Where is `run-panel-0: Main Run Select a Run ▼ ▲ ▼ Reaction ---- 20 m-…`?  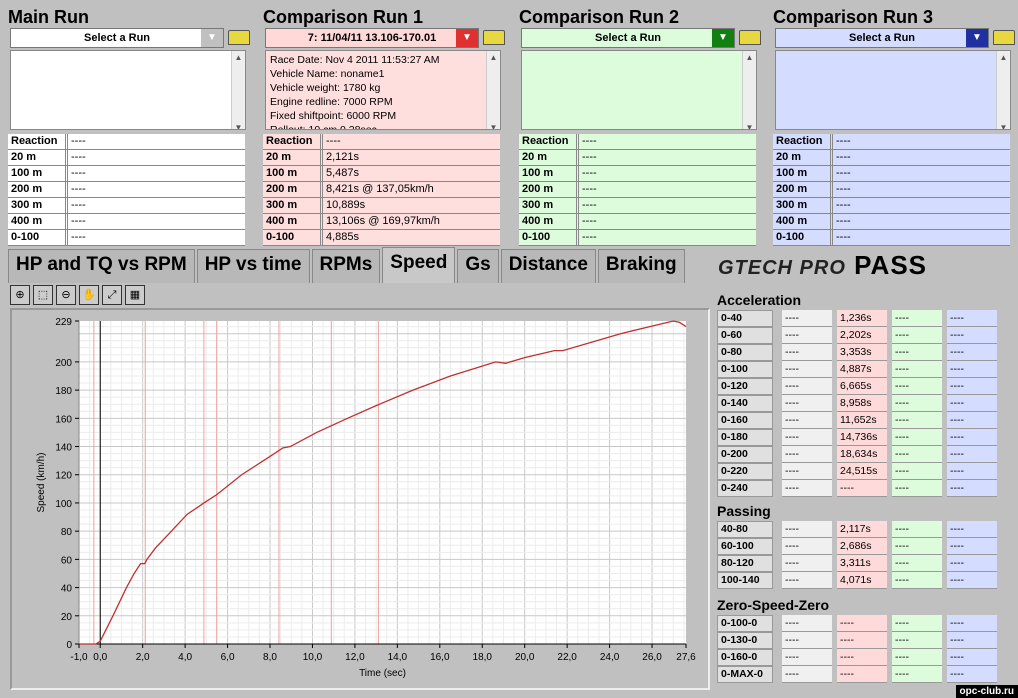
run-panel-0: Main Run Select a Run ▼ ▲ ▼ Reaction ---- 20 m-… is located at coordinates (129, 126).